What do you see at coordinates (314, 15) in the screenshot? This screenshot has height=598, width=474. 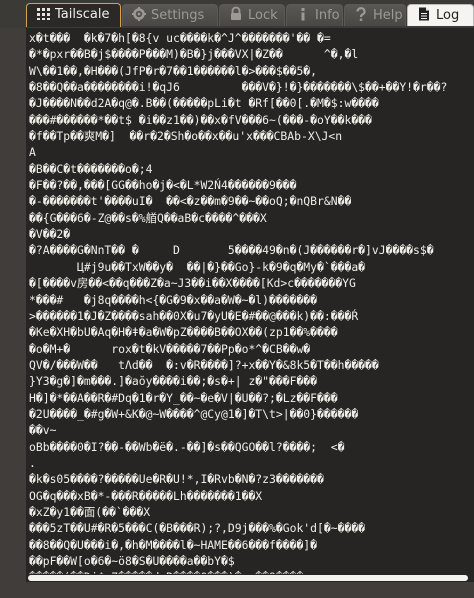 I see `tab-info: Info` at bounding box center [314, 15].